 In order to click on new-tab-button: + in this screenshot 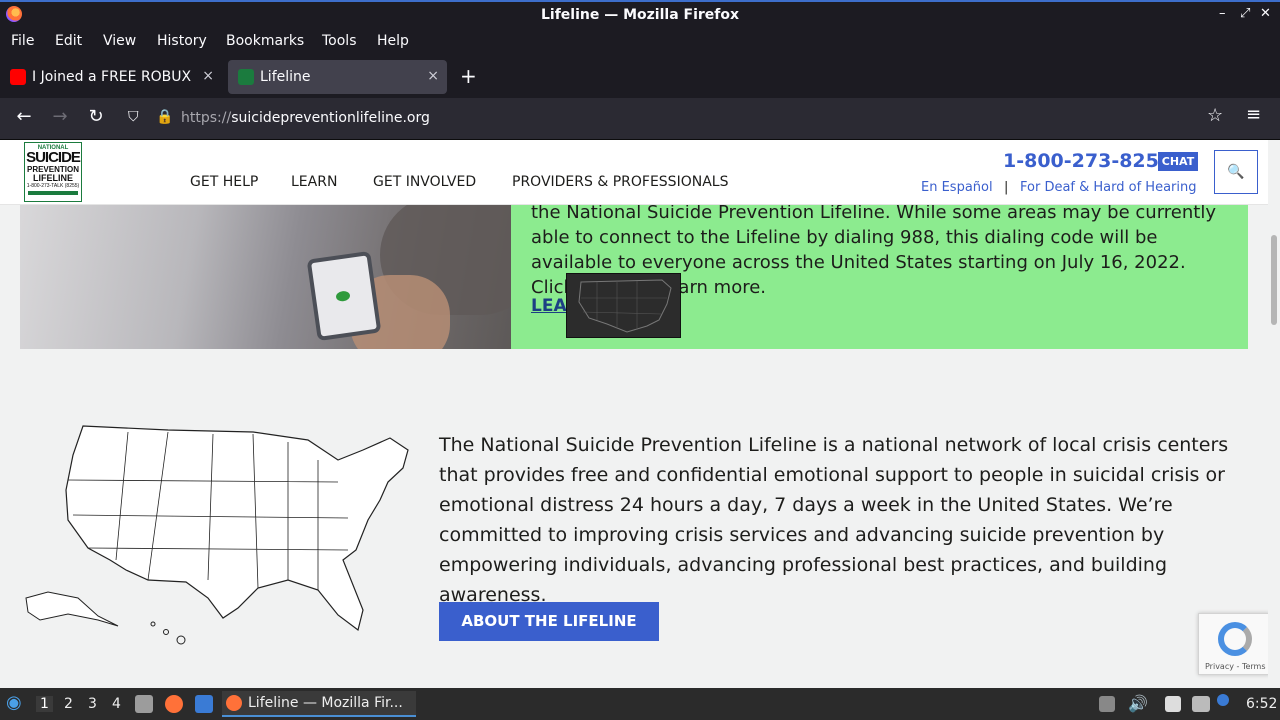, I will do `click(468, 76)`.